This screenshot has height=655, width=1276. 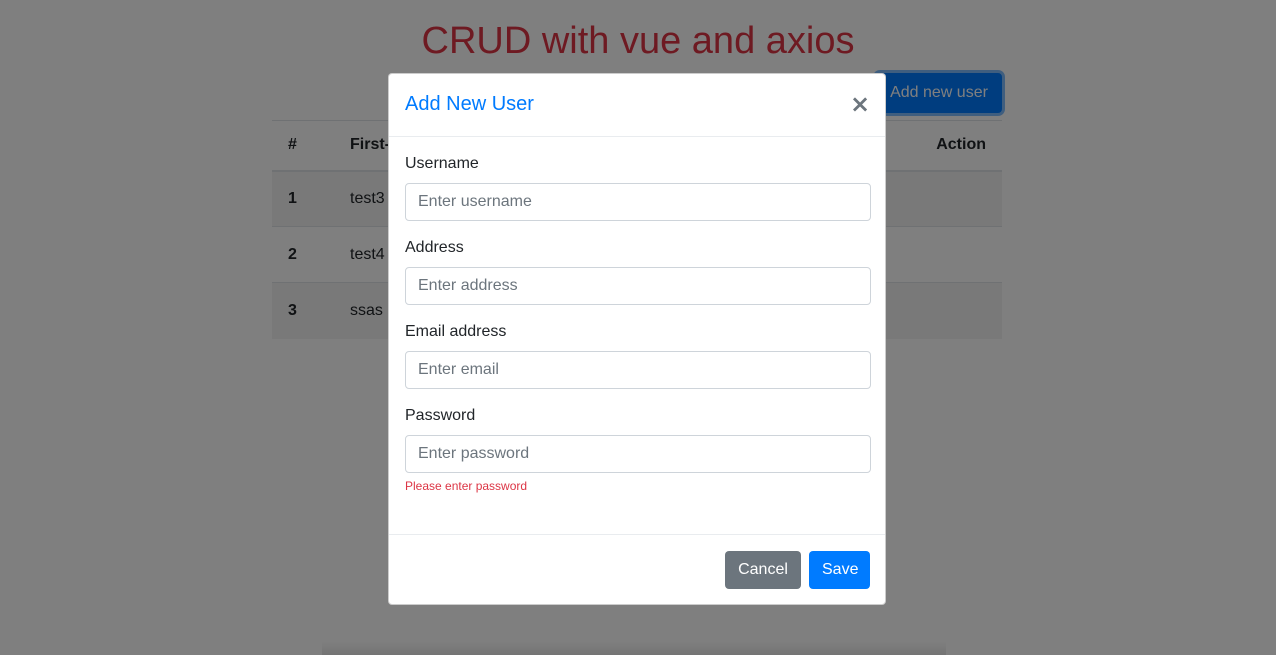 I want to click on password-group: Password Please enter password, so click(x=638, y=450).